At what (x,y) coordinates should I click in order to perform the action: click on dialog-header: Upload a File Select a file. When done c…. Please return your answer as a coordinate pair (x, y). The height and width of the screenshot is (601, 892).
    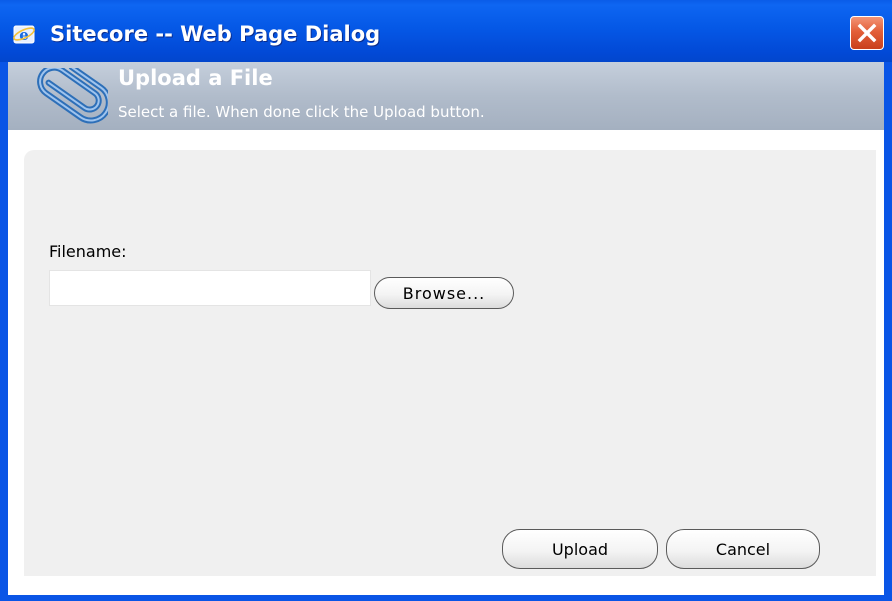
    Looking at the image, I should click on (446, 96).